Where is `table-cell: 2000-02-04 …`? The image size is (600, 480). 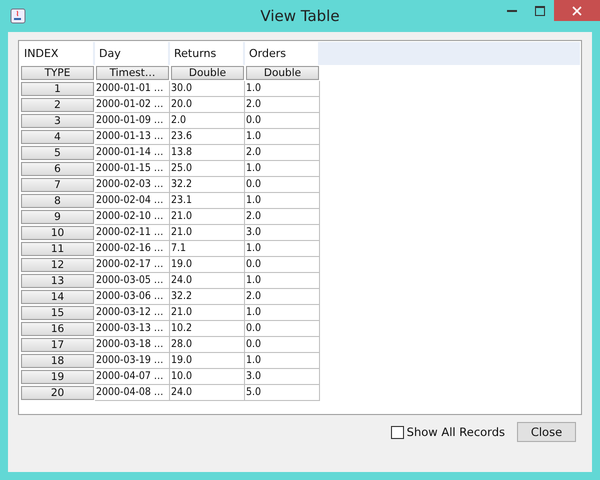 table-cell: 2000-02-04 … is located at coordinates (132, 201).